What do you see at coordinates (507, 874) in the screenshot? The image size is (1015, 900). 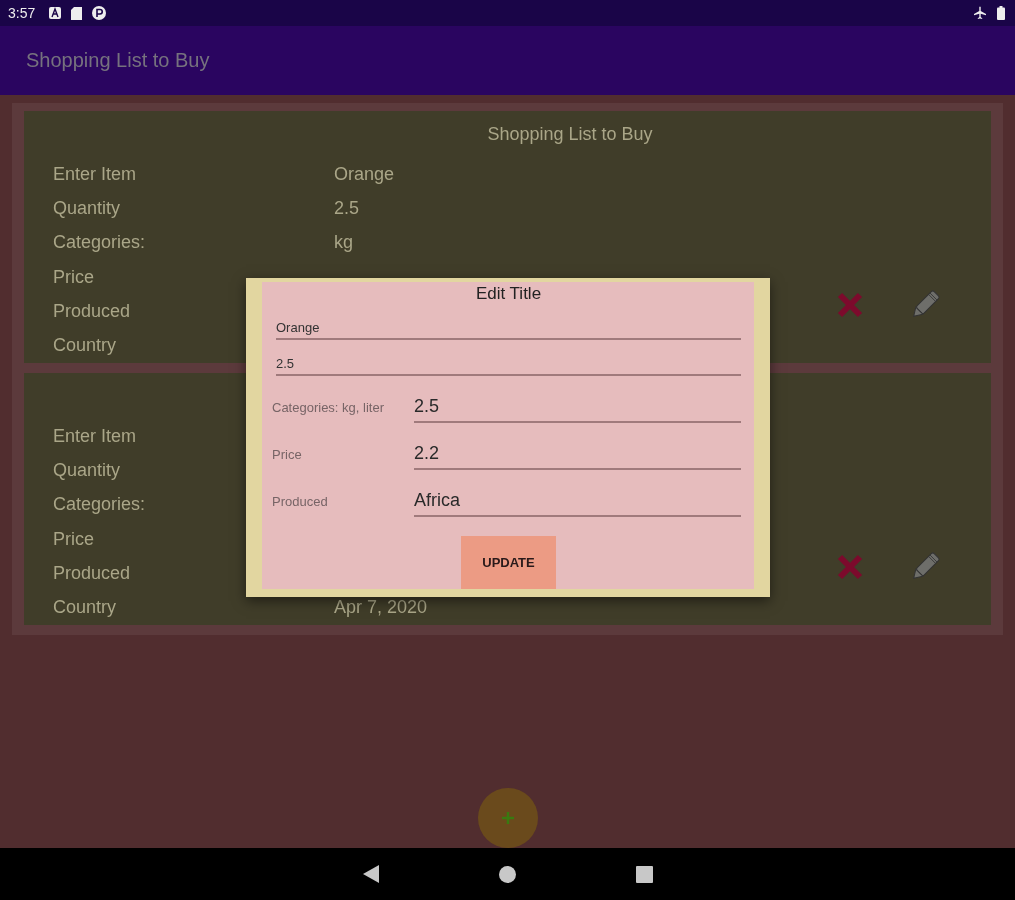 I see `home-icon` at bounding box center [507, 874].